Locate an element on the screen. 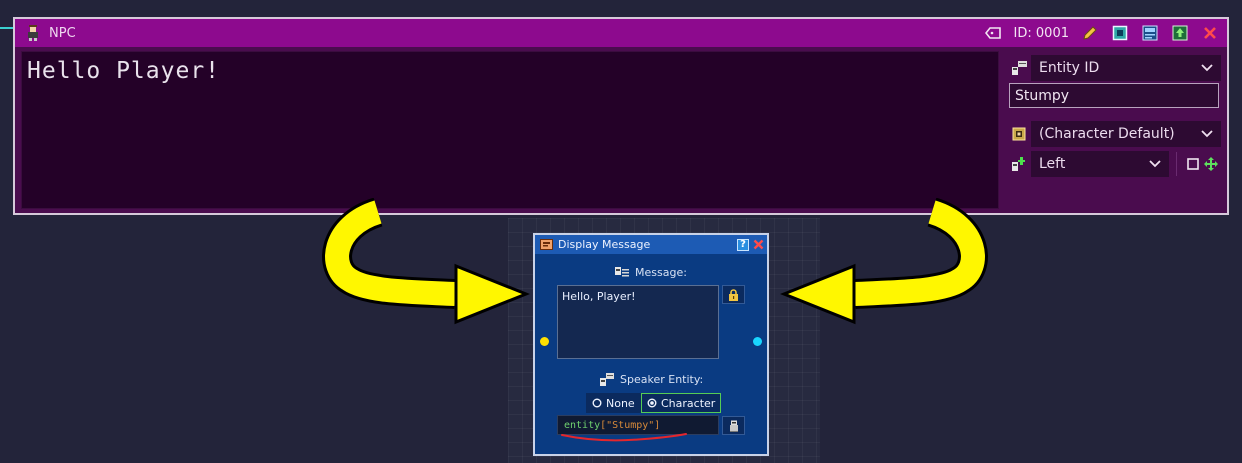 Image resolution: width=1242 pixels, height=463 pixels. speaker-mode-dropdown: Entity ID is located at coordinates (1126, 68).